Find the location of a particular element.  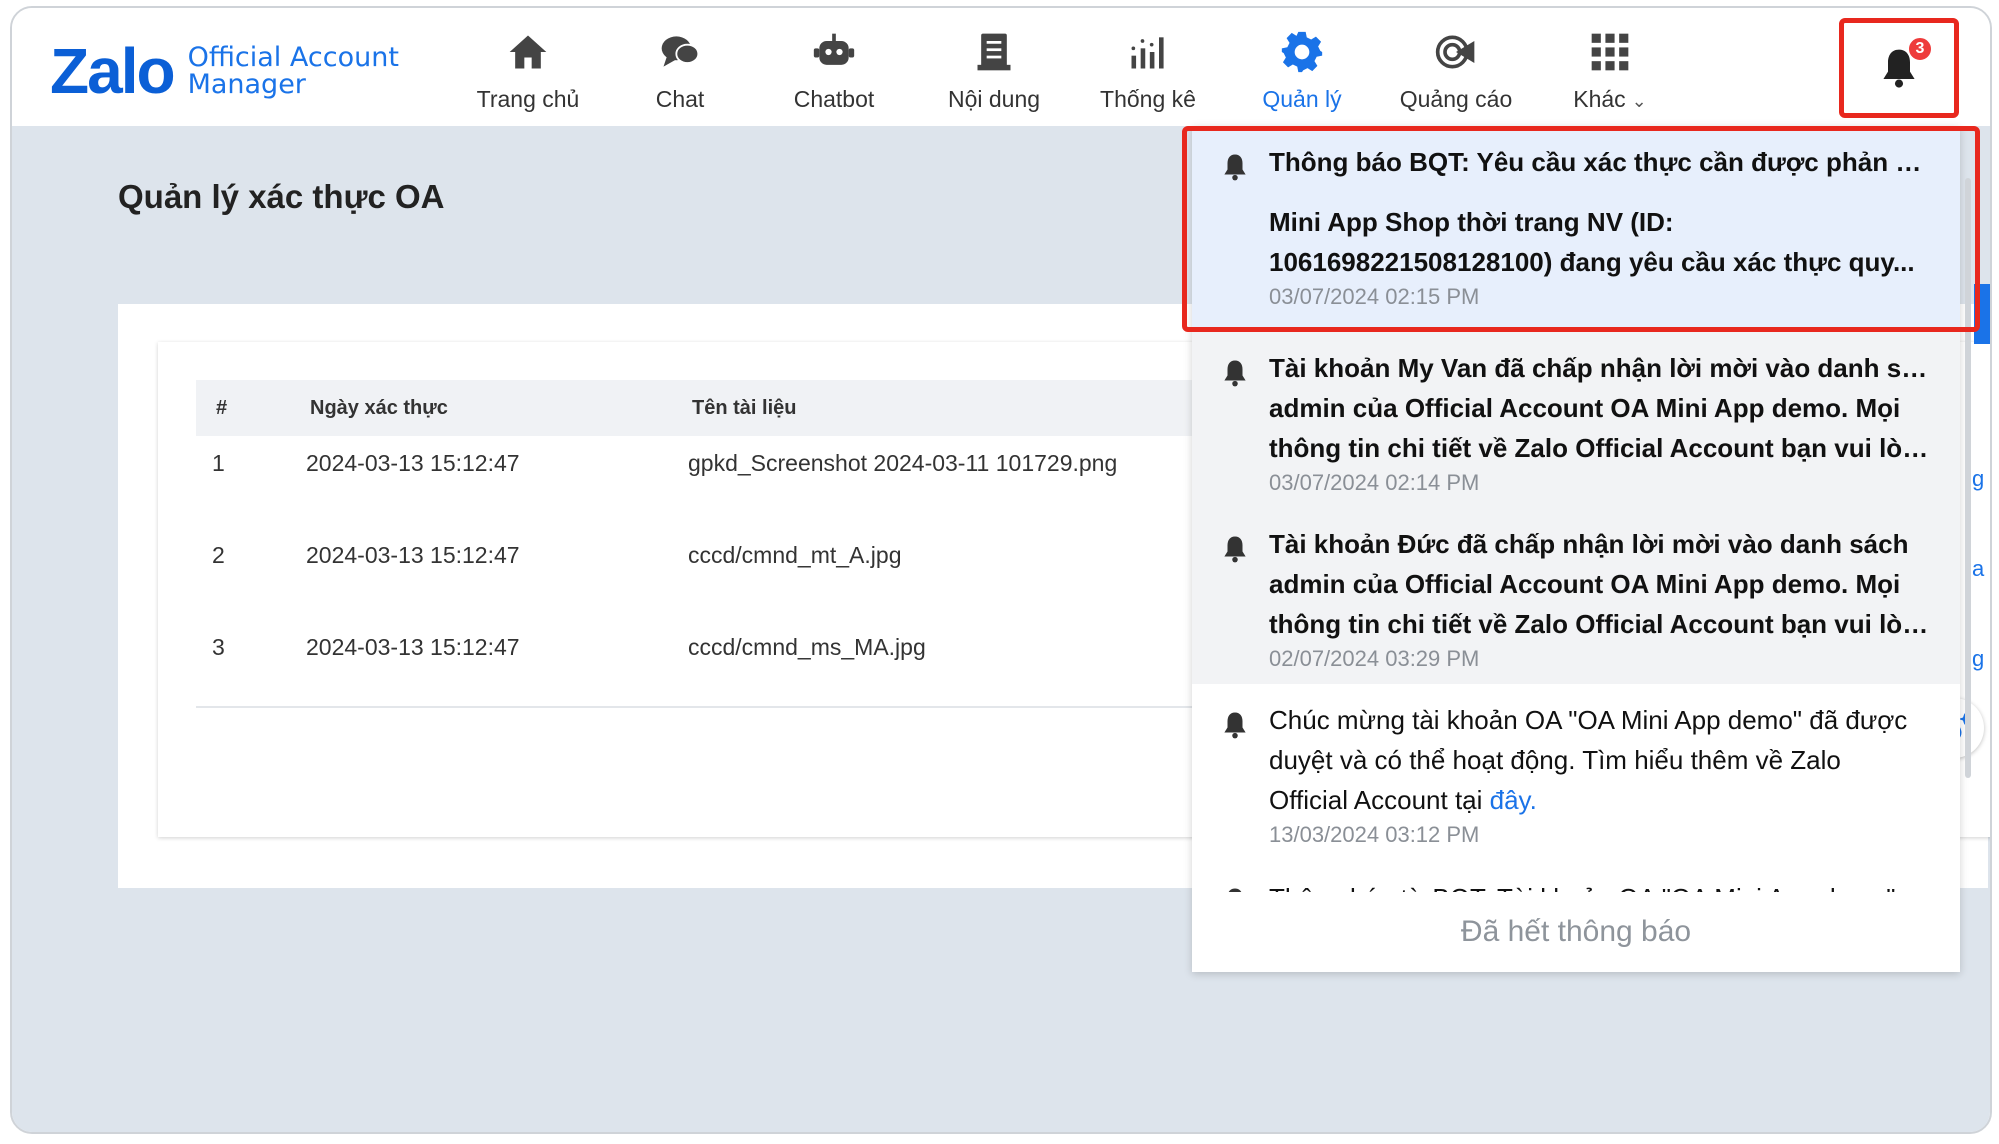

home-icon is located at coordinates (528, 52).